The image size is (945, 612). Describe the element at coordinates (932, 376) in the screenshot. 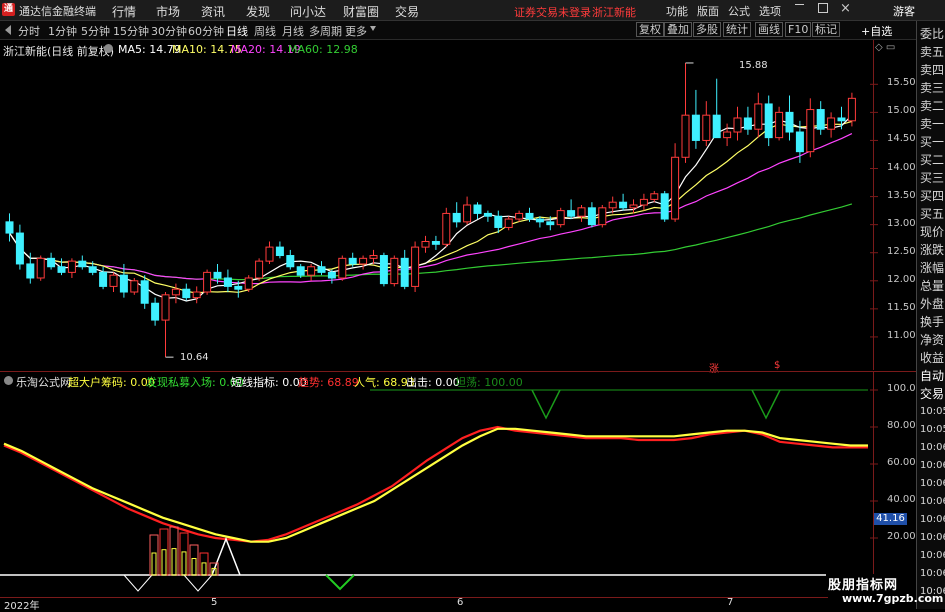

I see `side-panel-item: 自动` at that location.